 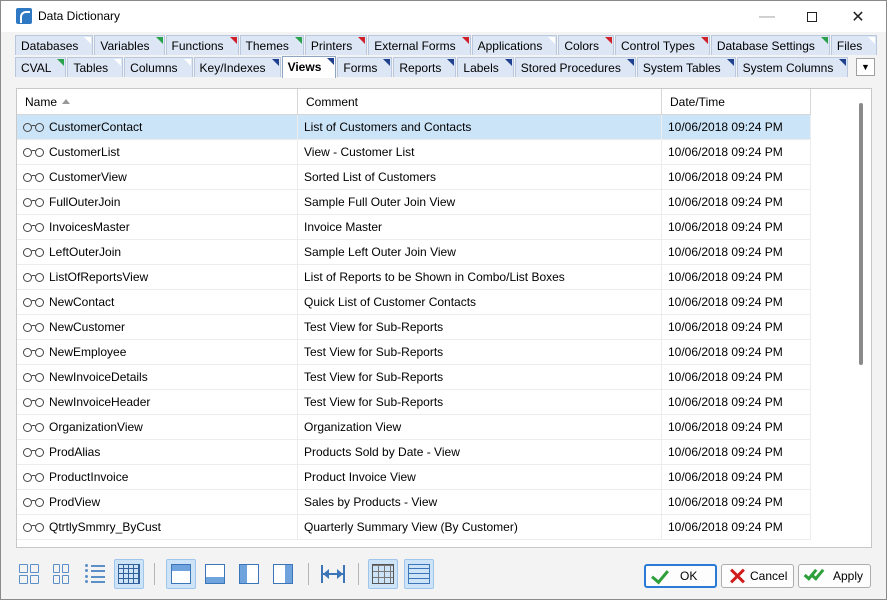 I want to click on tab-control-types: Control Types, so click(x=662, y=45).